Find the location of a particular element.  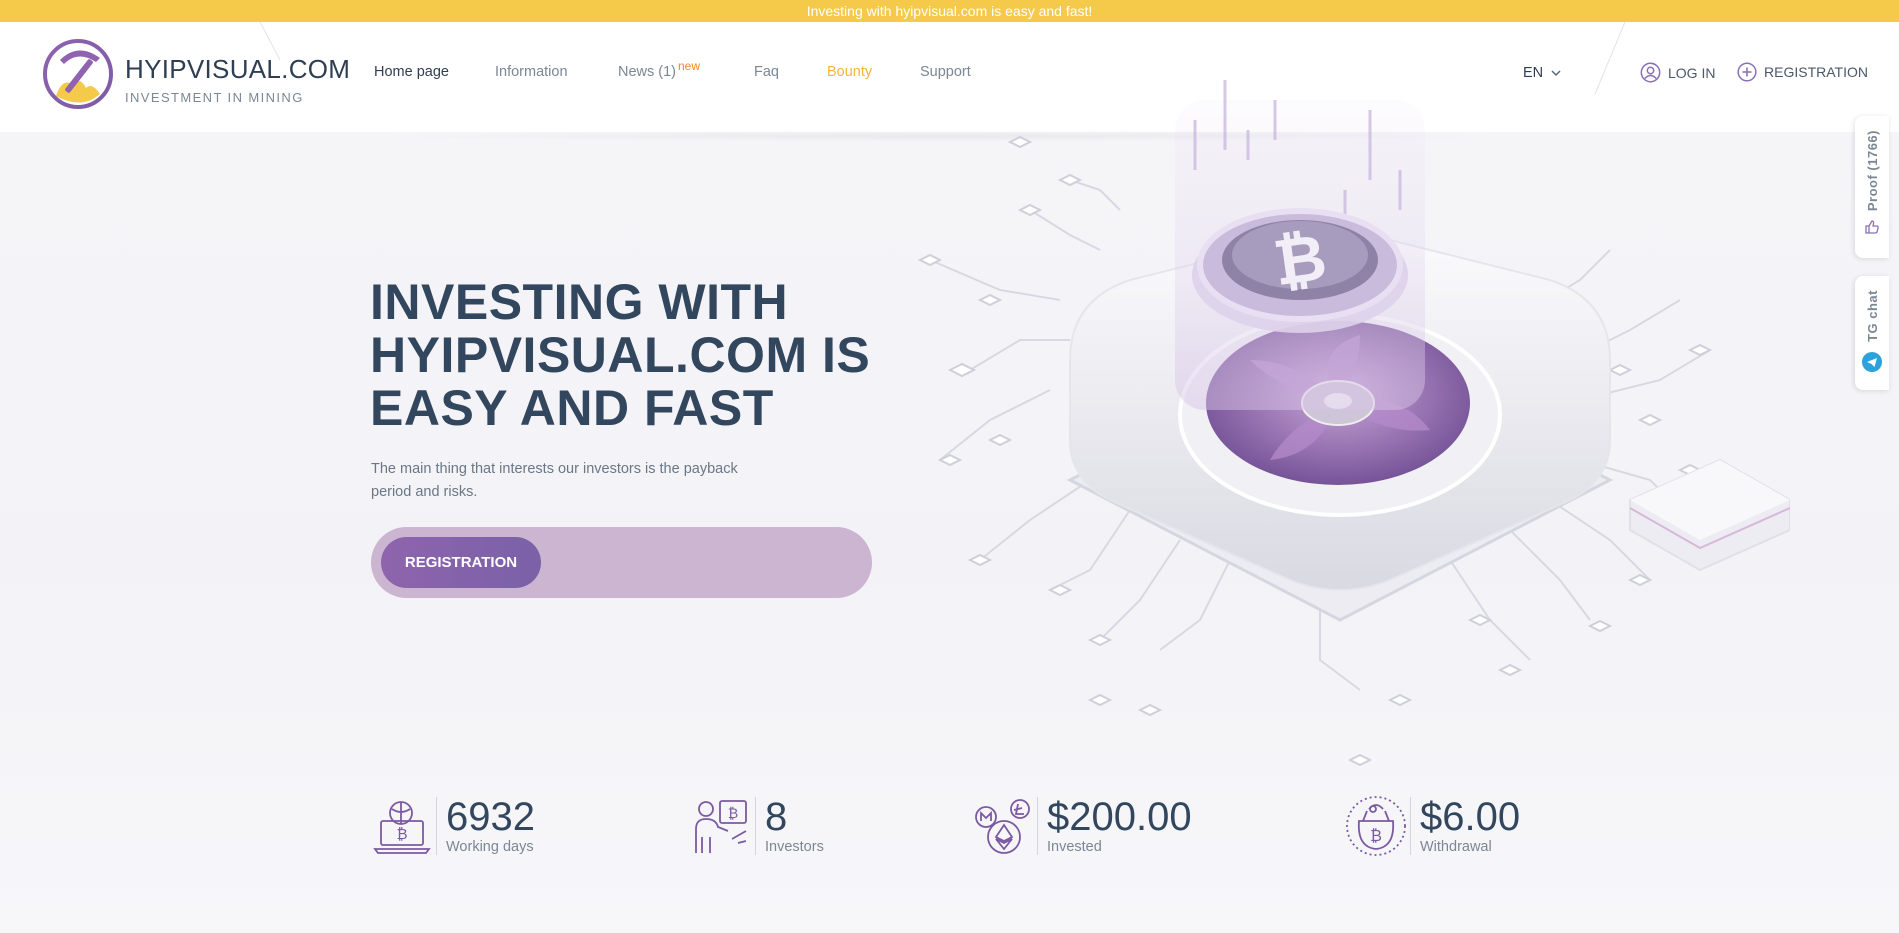

nav-faq: Faq is located at coordinates (766, 72).